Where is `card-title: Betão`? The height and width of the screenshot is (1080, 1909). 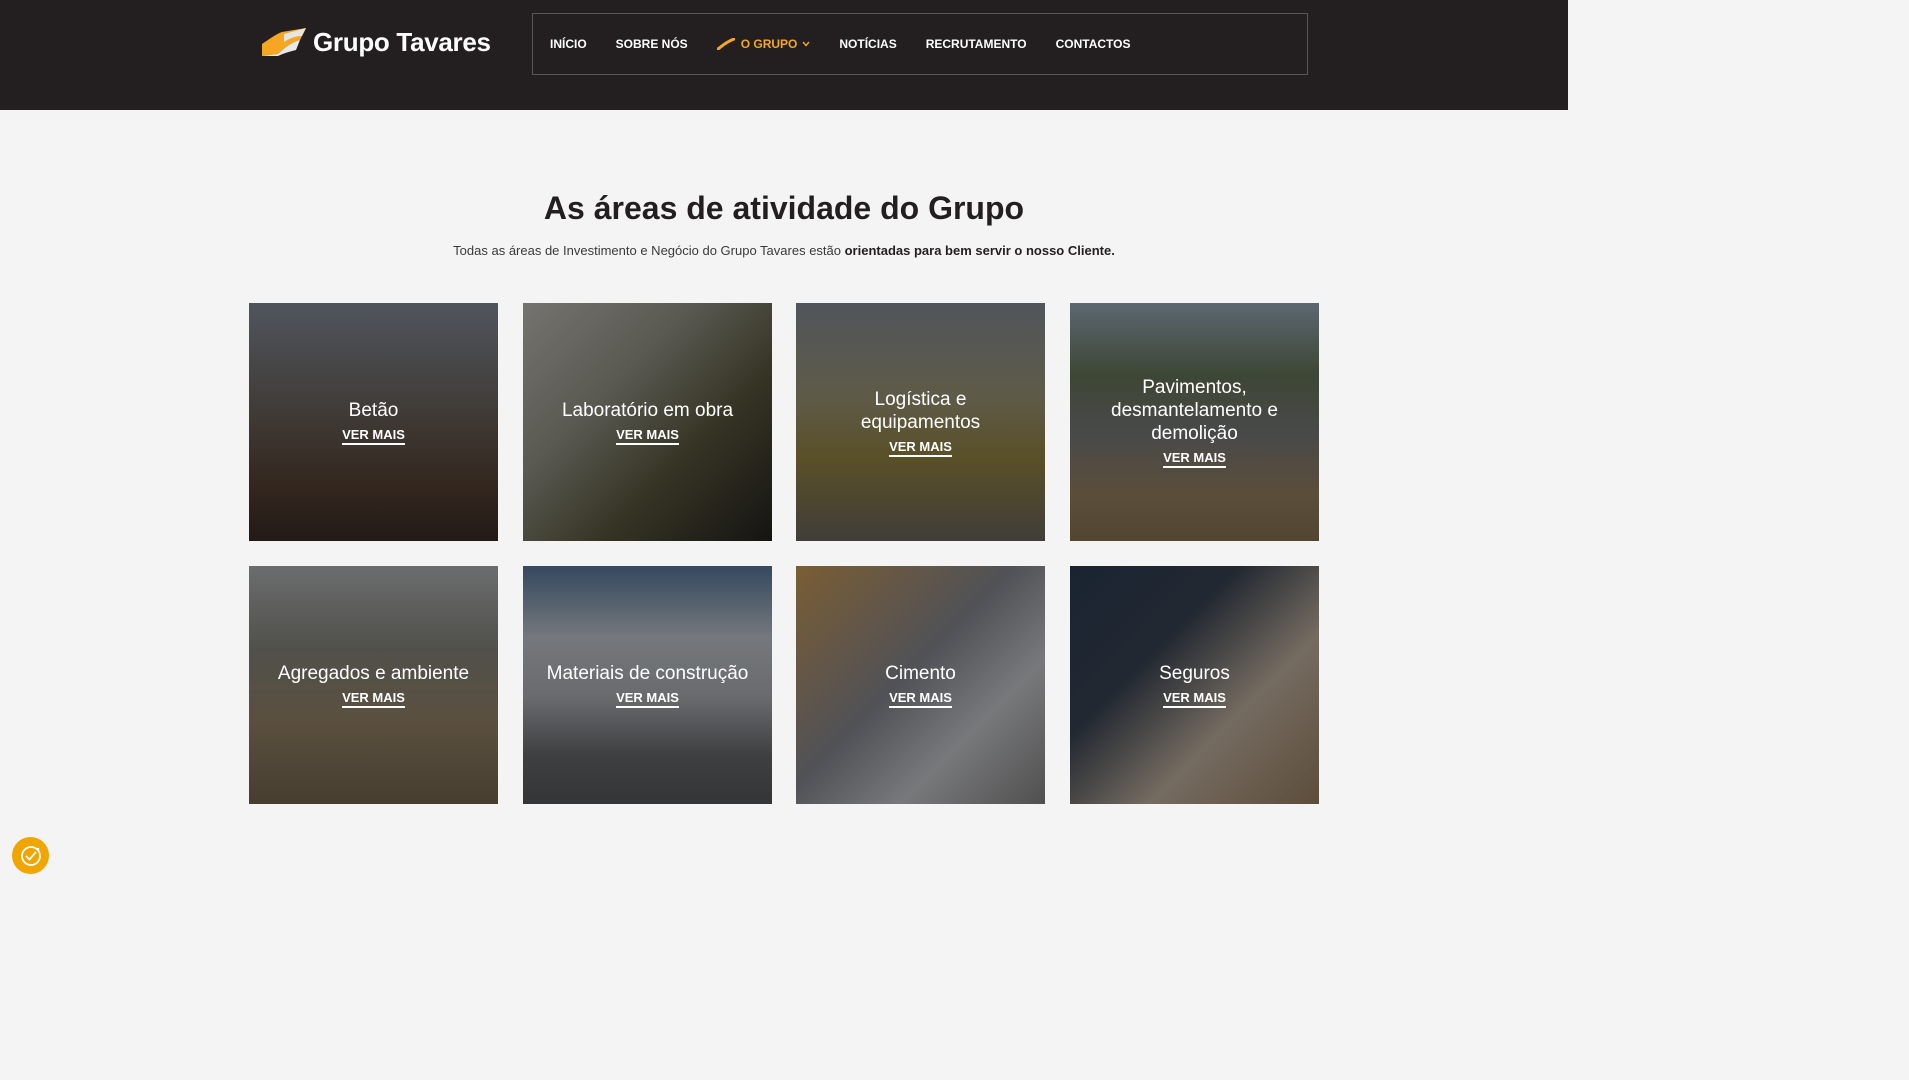 card-title: Betão is located at coordinates (373, 410).